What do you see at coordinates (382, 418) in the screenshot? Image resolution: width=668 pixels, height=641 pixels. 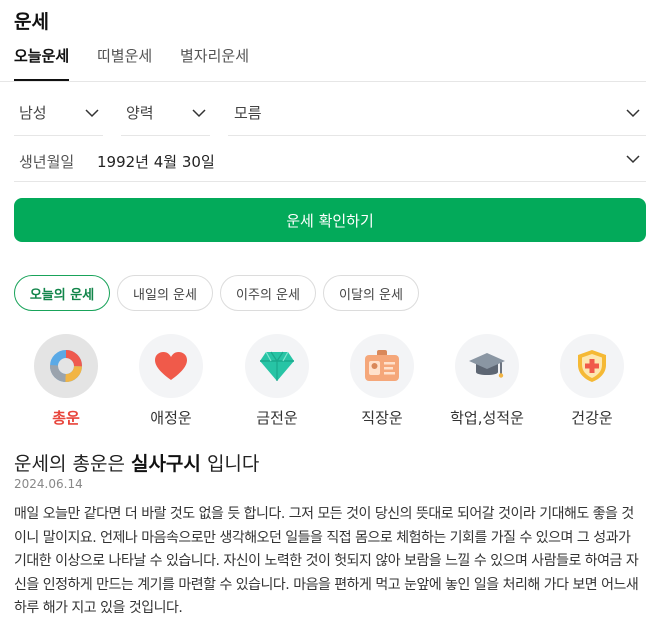 I see `category-career-label: 직장운` at bounding box center [382, 418].